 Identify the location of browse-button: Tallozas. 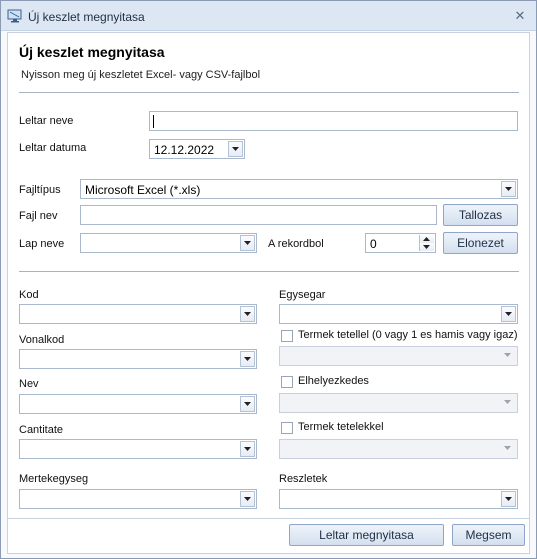
(480, 215).